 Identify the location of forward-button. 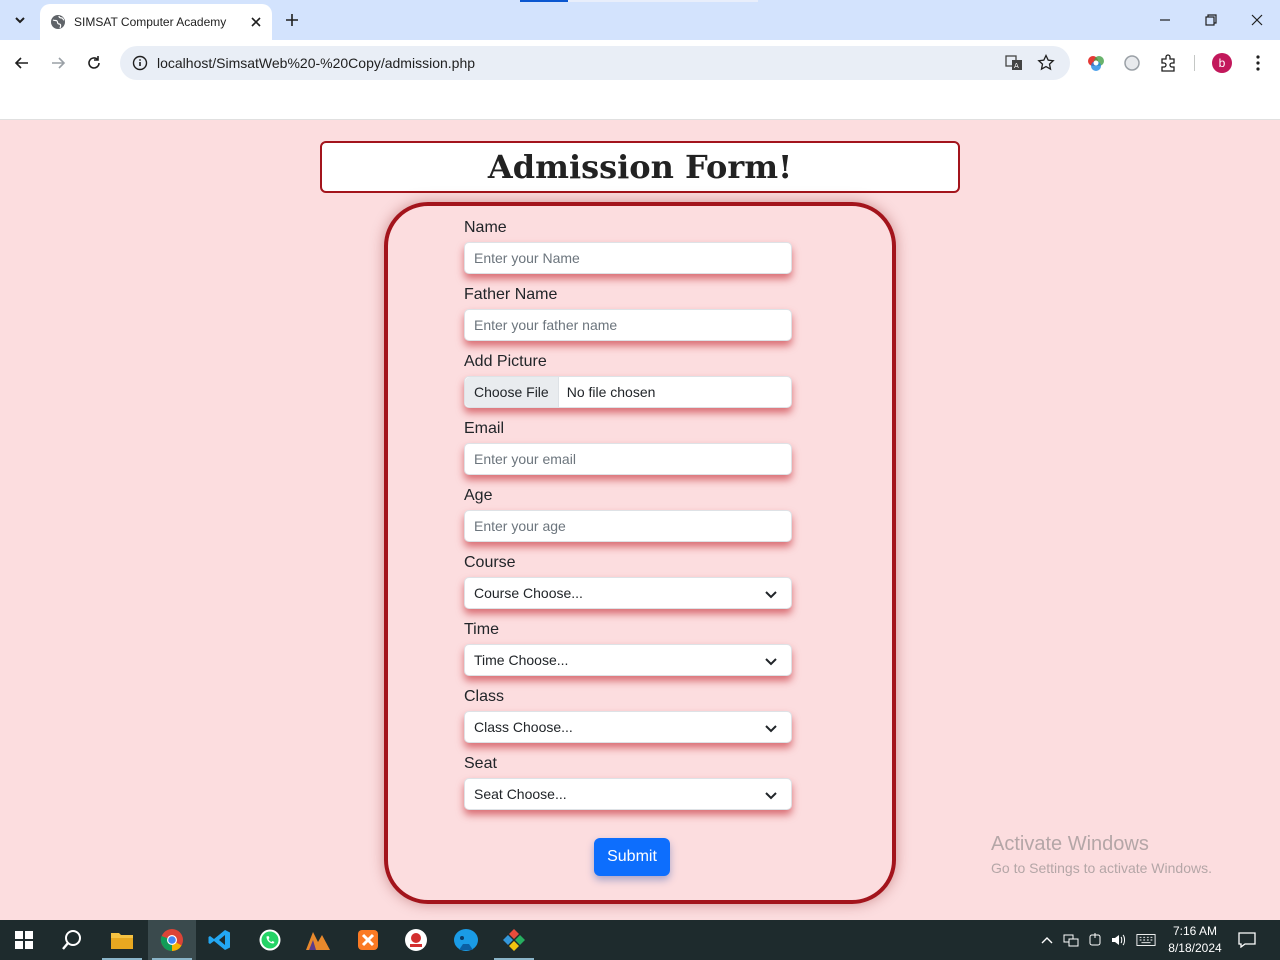
(58, 63).